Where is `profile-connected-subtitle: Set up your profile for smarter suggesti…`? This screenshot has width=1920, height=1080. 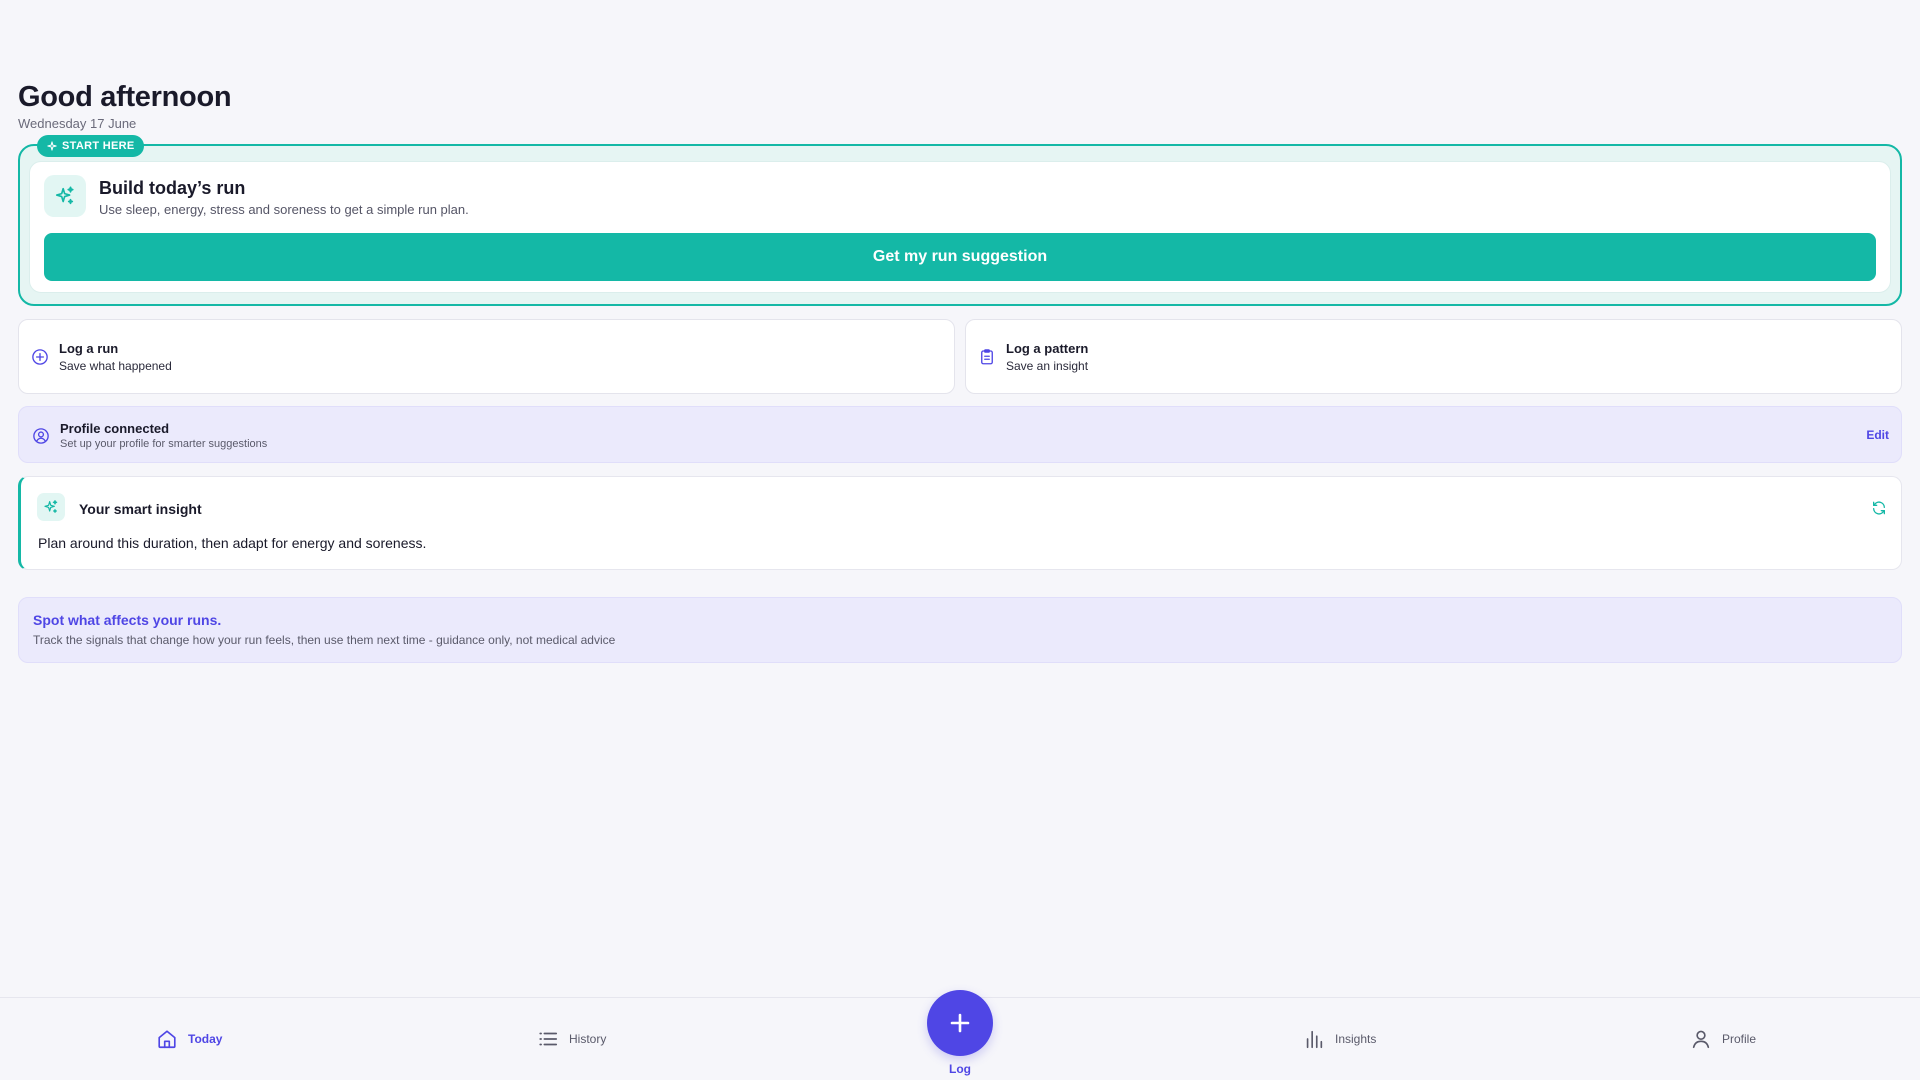
profile-connected-subtitle: Set up your profile for smarter suggesti… is located at coordinates (164, 444).